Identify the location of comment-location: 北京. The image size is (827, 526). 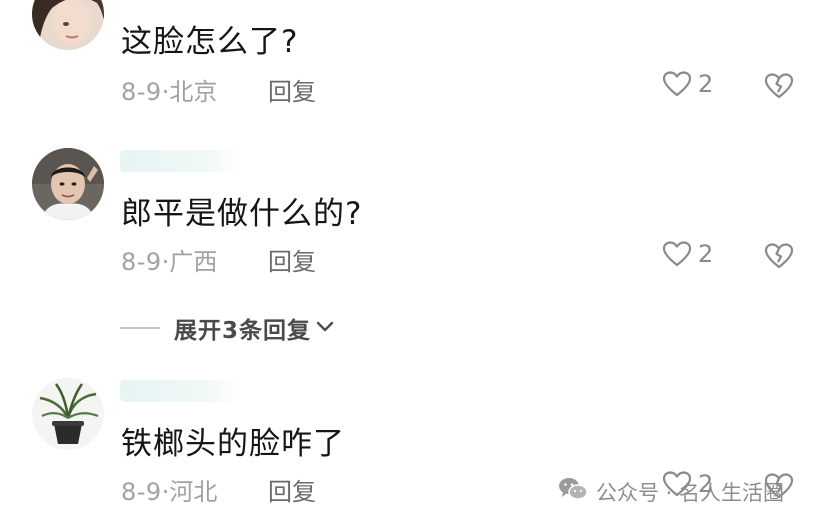
(193, 92).